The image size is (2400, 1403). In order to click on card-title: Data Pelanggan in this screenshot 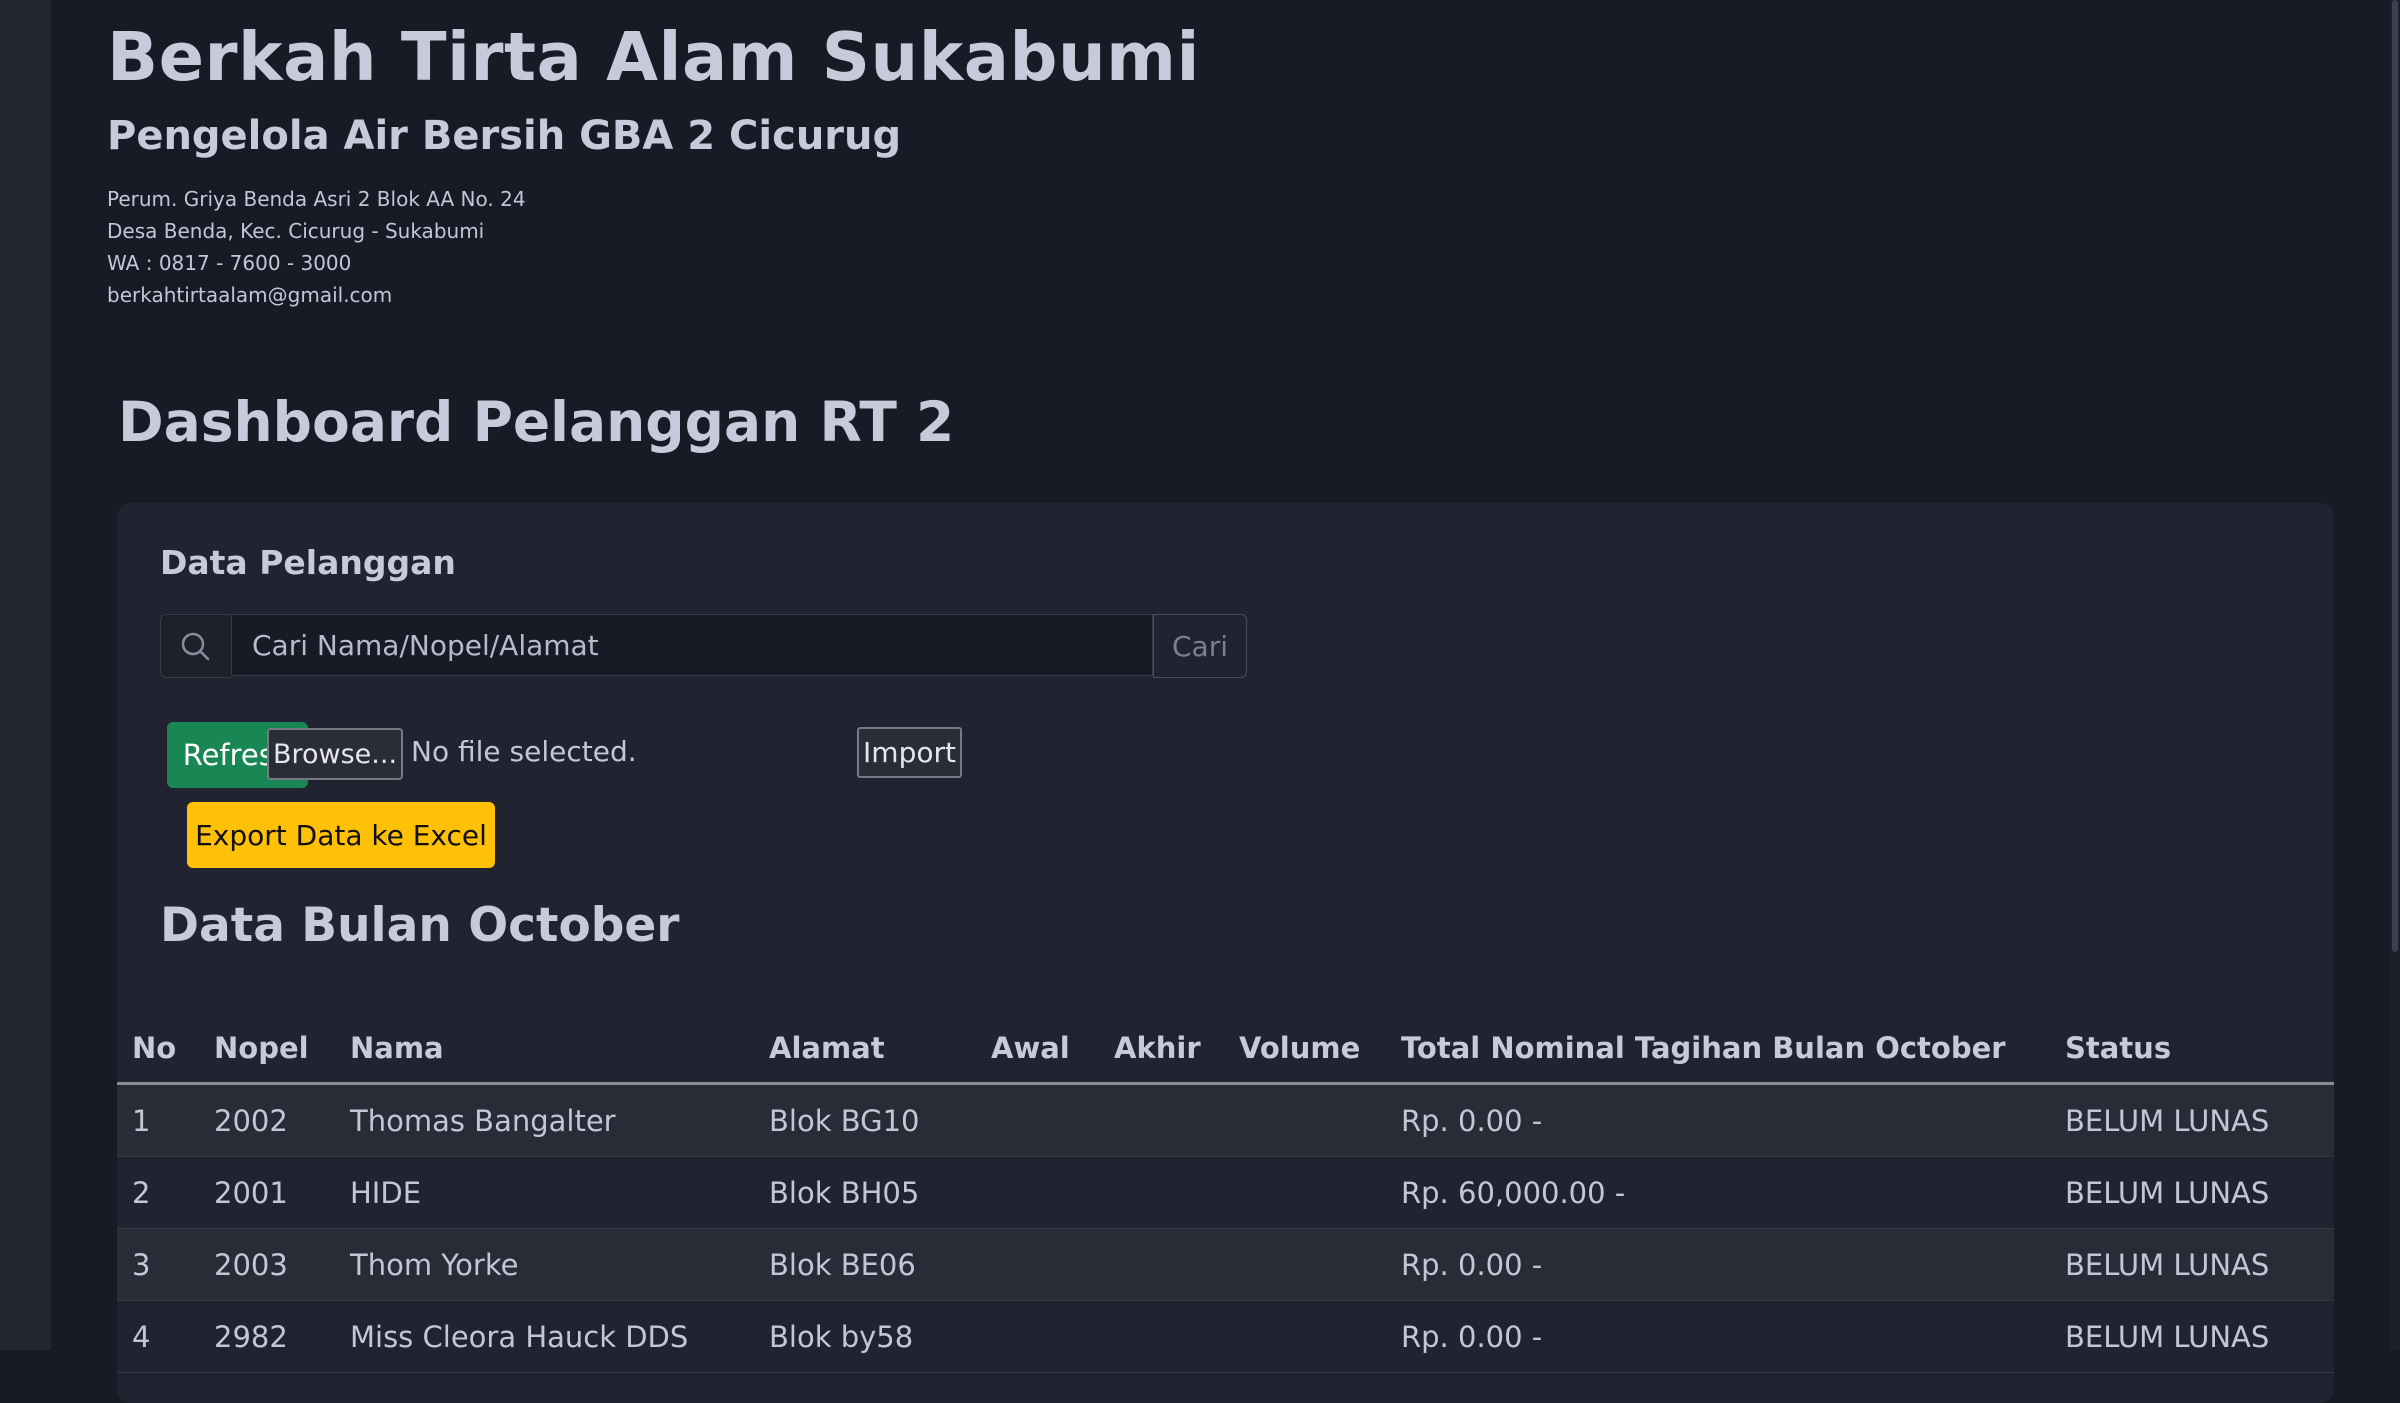, I will do `click(308, 562)`.